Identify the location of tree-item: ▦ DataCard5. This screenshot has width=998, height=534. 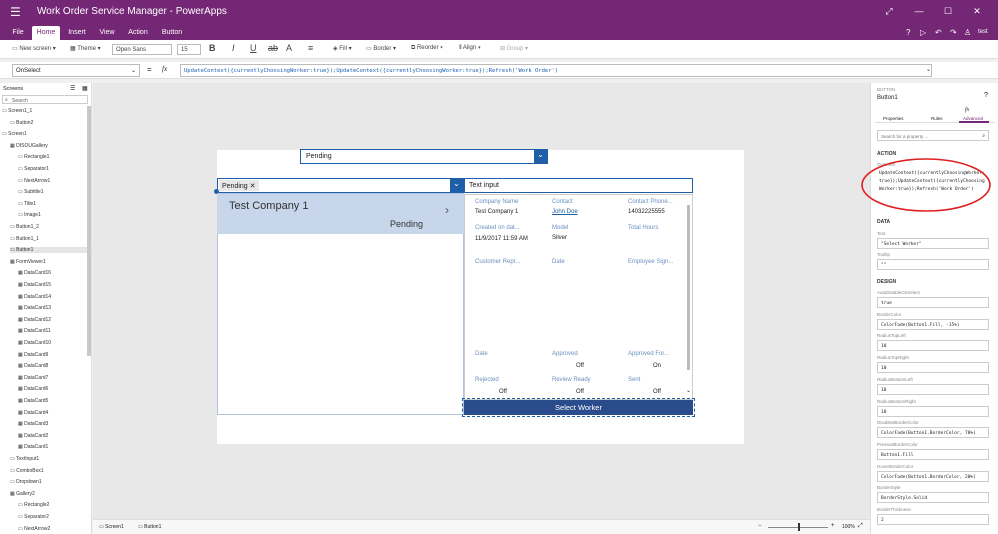
(33, 401).